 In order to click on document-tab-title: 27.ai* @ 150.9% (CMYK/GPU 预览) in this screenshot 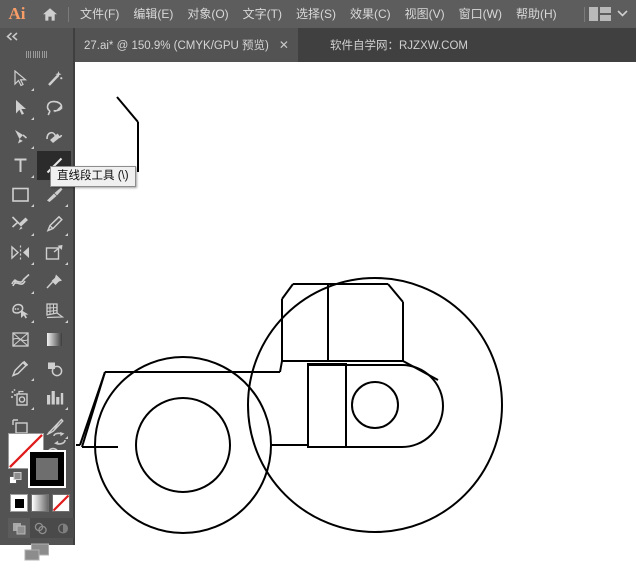, I will do `click(176, 46)`.